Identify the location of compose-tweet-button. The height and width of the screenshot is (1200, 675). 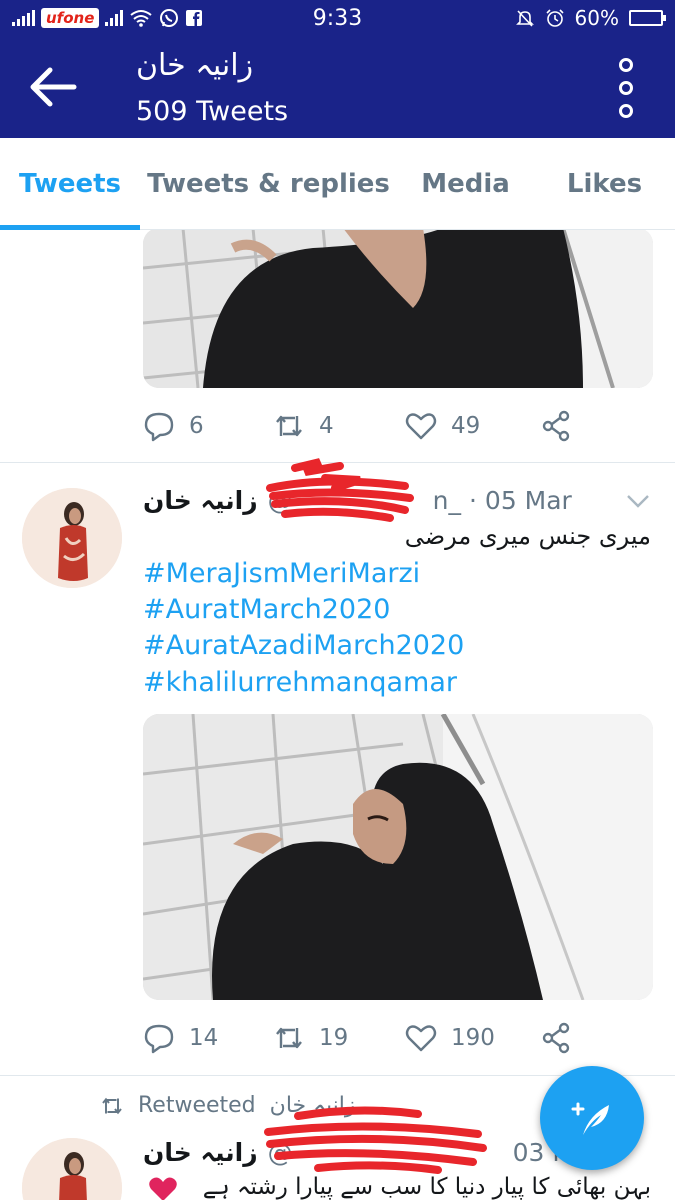
(592, 1118).